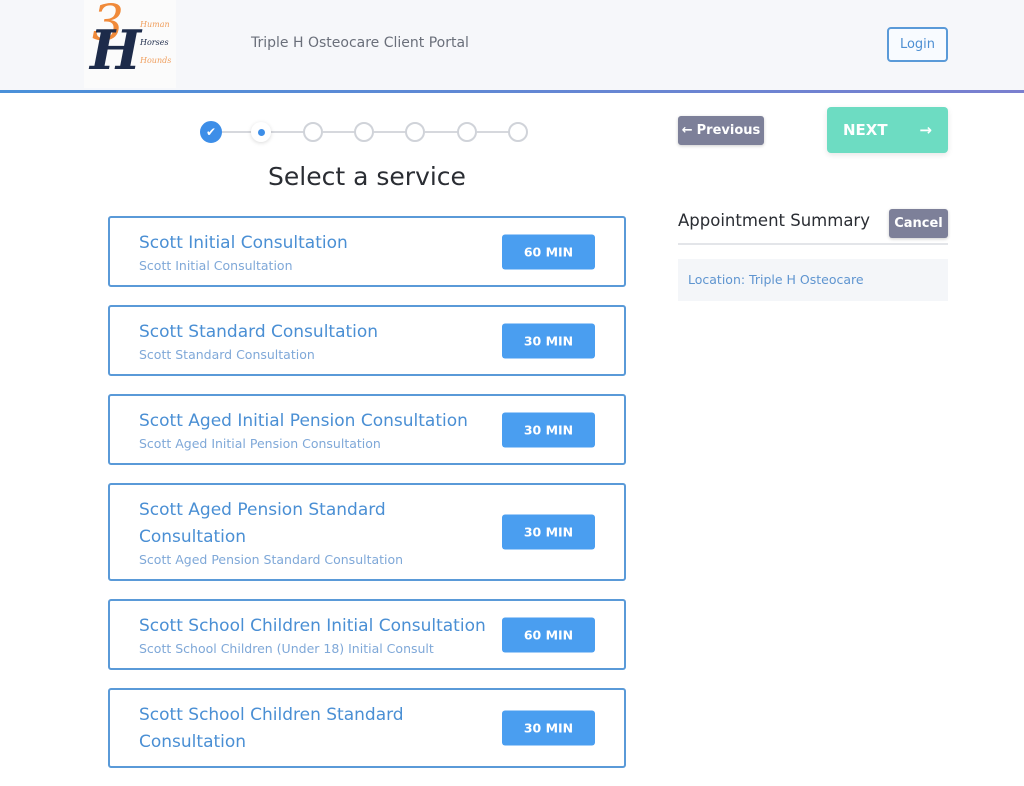  I want to click on portal-title: Triple H Osteocare Client Portal, so click(360, 43).